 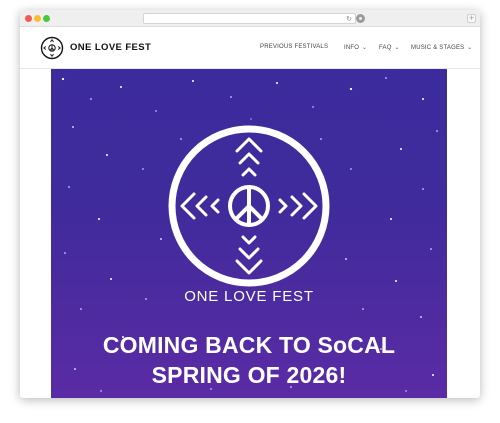 I want to click on address-bar: ↻, so click(x=249, y=18).